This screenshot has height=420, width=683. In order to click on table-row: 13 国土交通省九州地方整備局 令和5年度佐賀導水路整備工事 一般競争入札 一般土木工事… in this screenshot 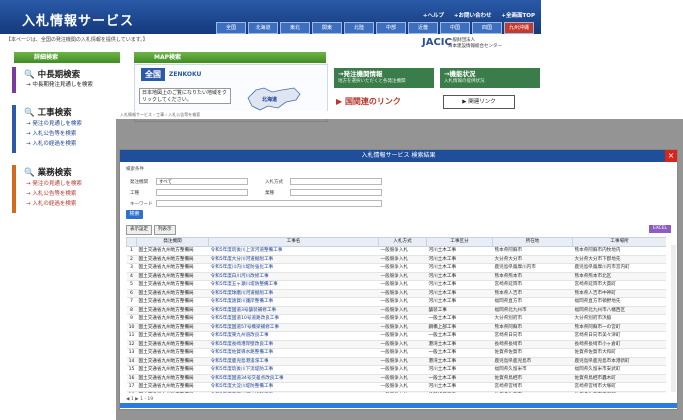, I will do `click(396, 353)`.